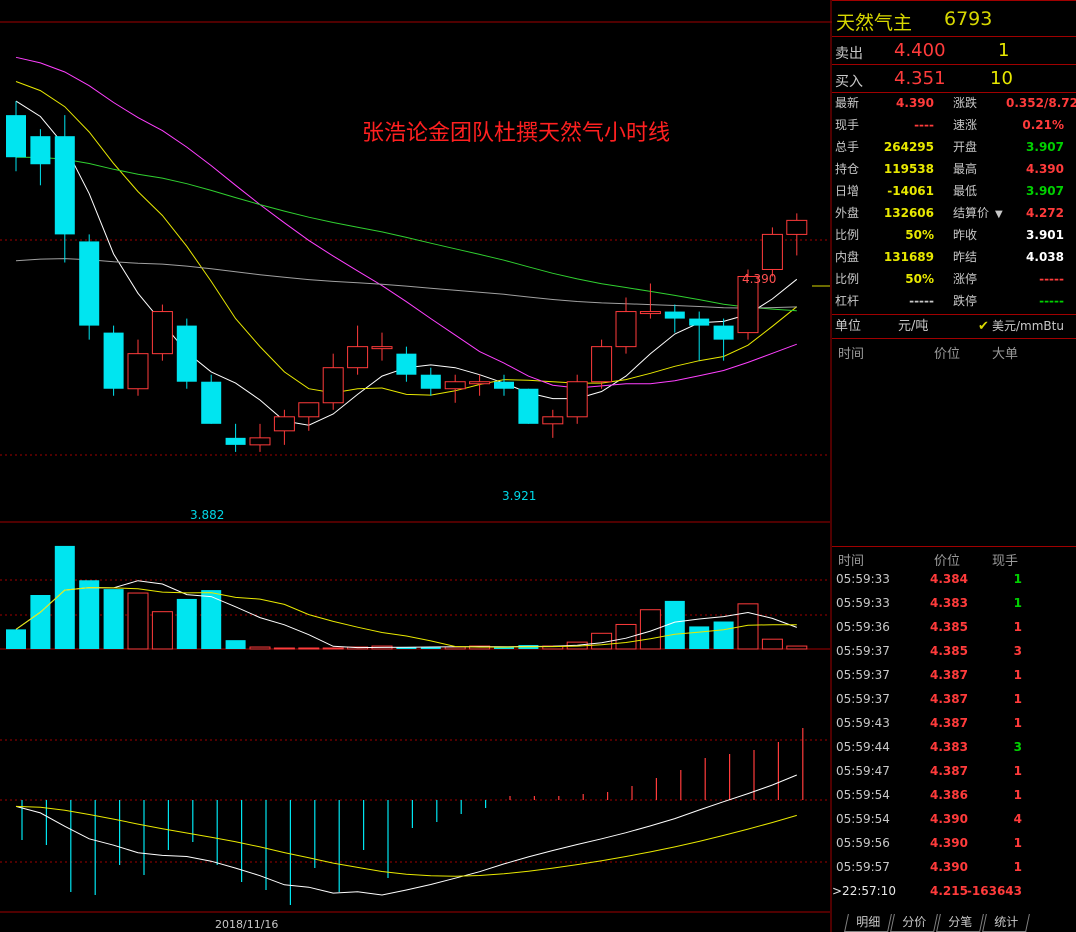 The image size is (1076, 932). What do you see at coordinates (1041, 103) in the screenshot?
I see `quote-right-value: 0.352/8.72%` at bounding box center [1041, 103].